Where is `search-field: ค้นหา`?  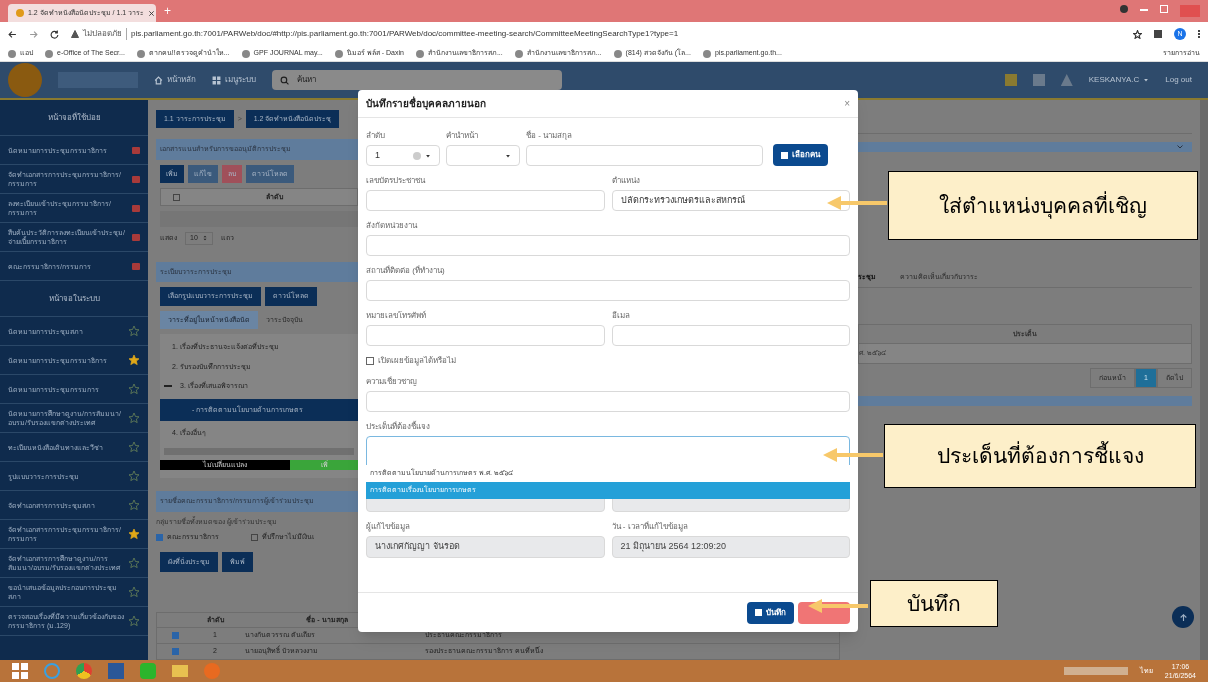
search-field: ค้นหา is located at coordinates (417, 80).